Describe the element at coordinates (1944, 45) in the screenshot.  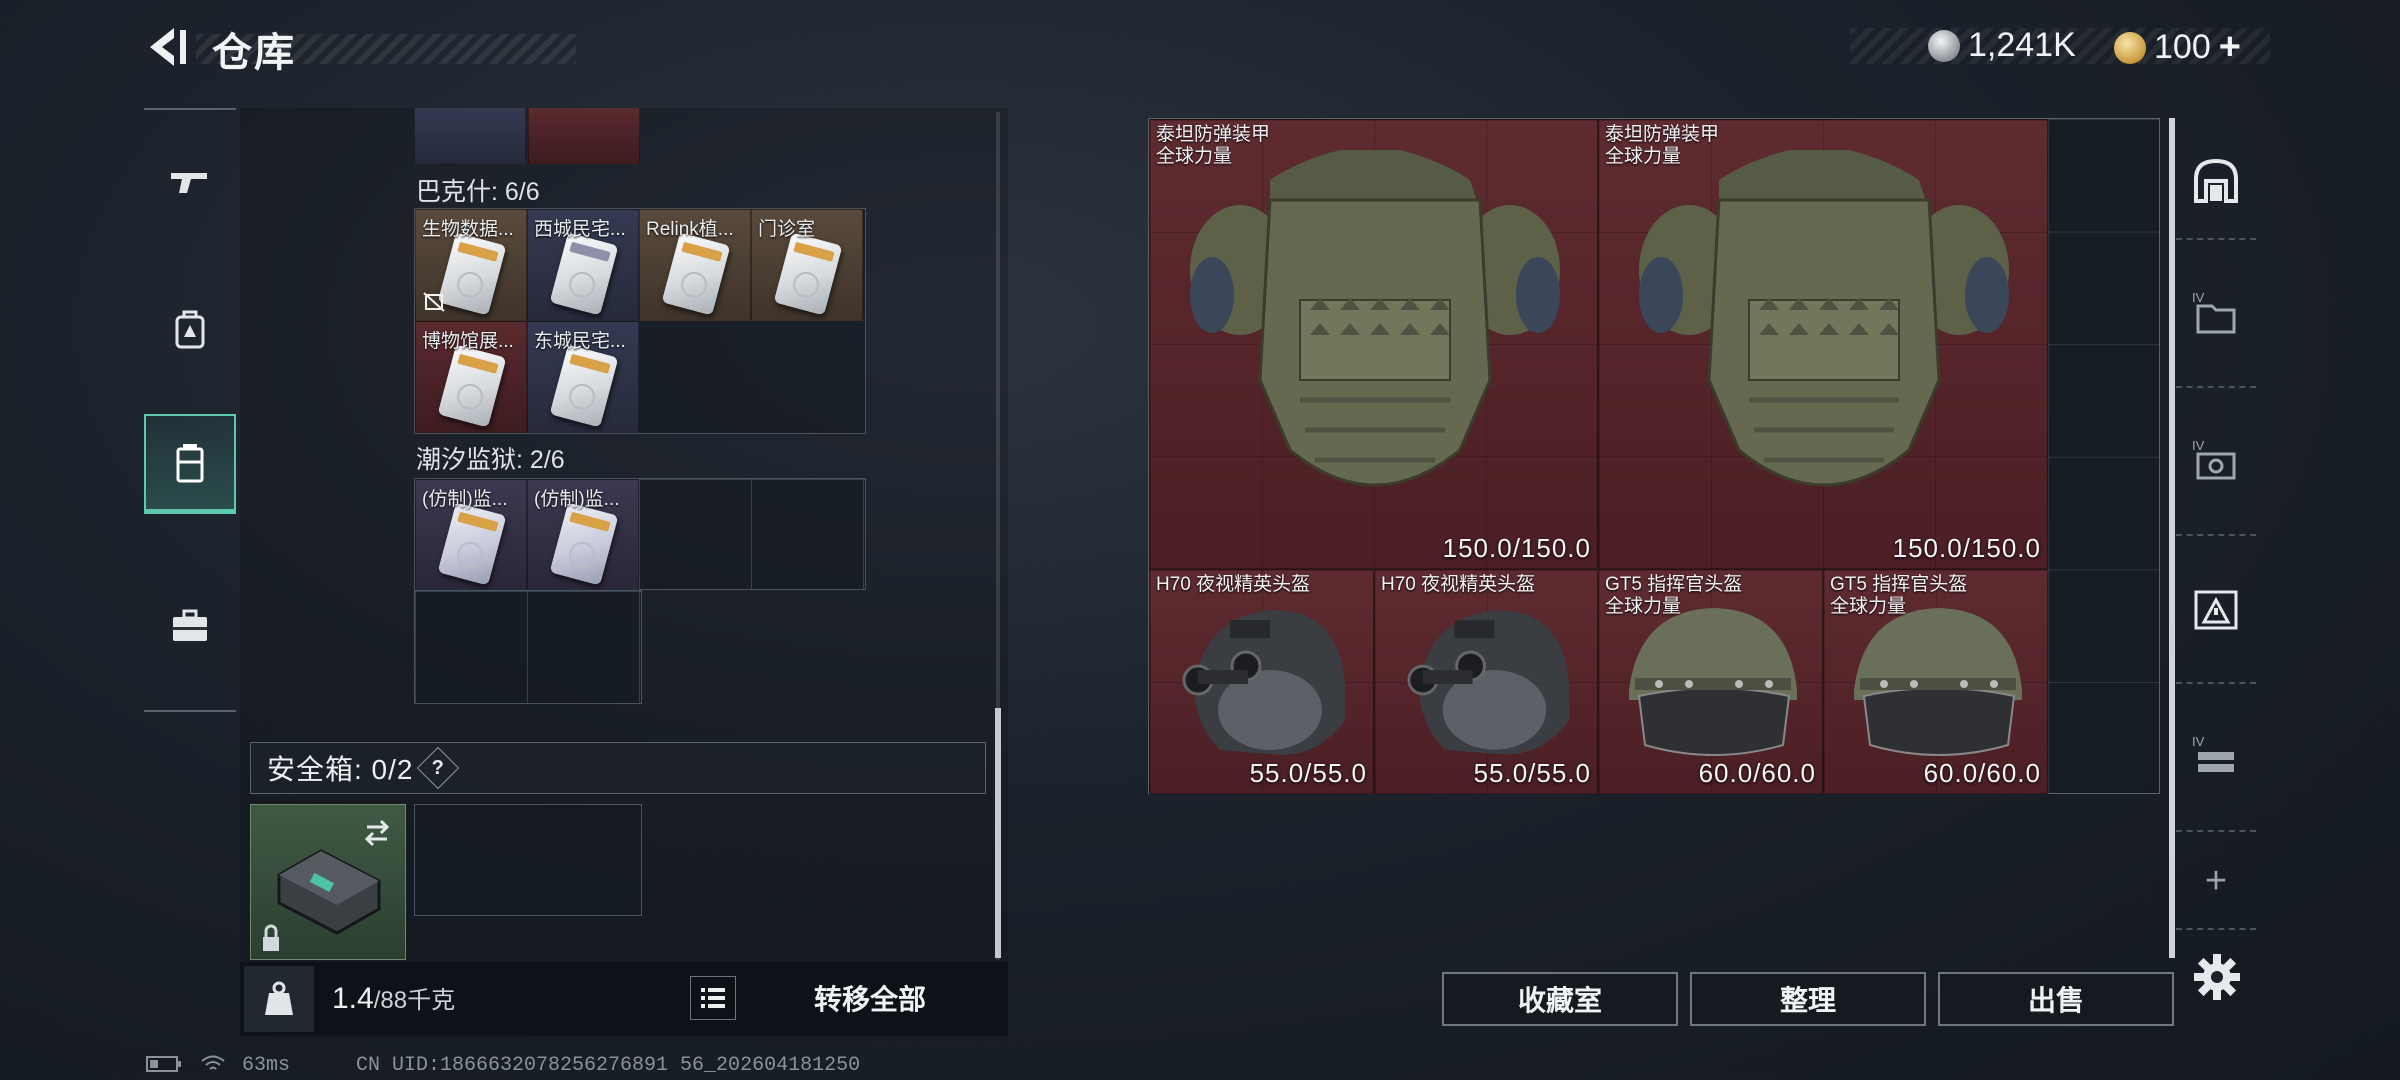
I see `silver-coin-icon` at that location.